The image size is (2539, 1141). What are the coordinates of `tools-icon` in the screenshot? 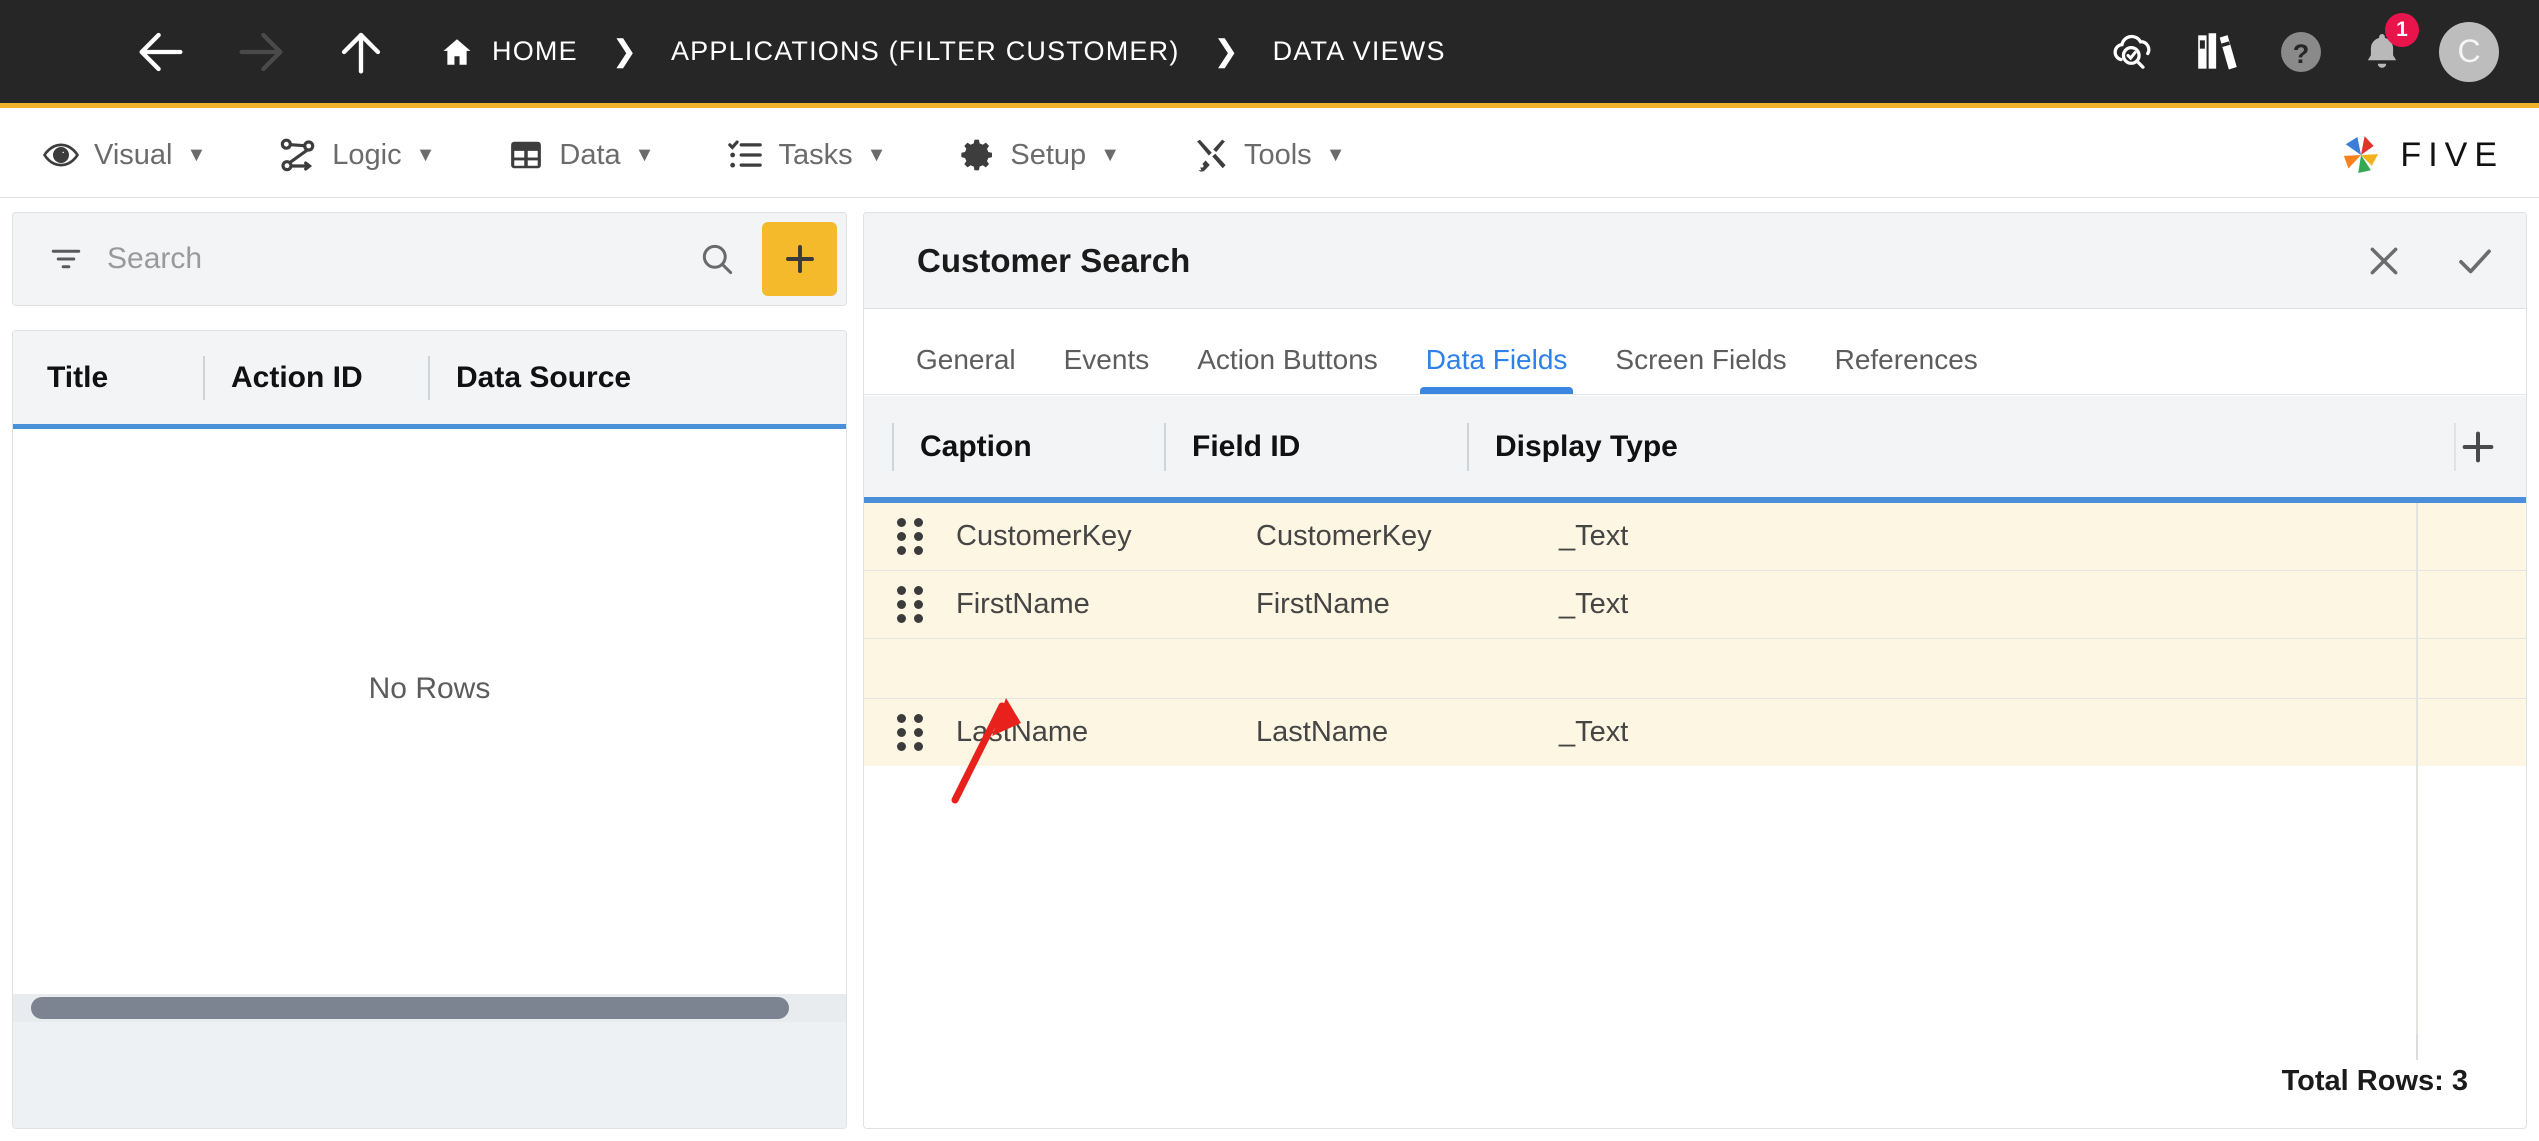 It's located at (1211, 155).